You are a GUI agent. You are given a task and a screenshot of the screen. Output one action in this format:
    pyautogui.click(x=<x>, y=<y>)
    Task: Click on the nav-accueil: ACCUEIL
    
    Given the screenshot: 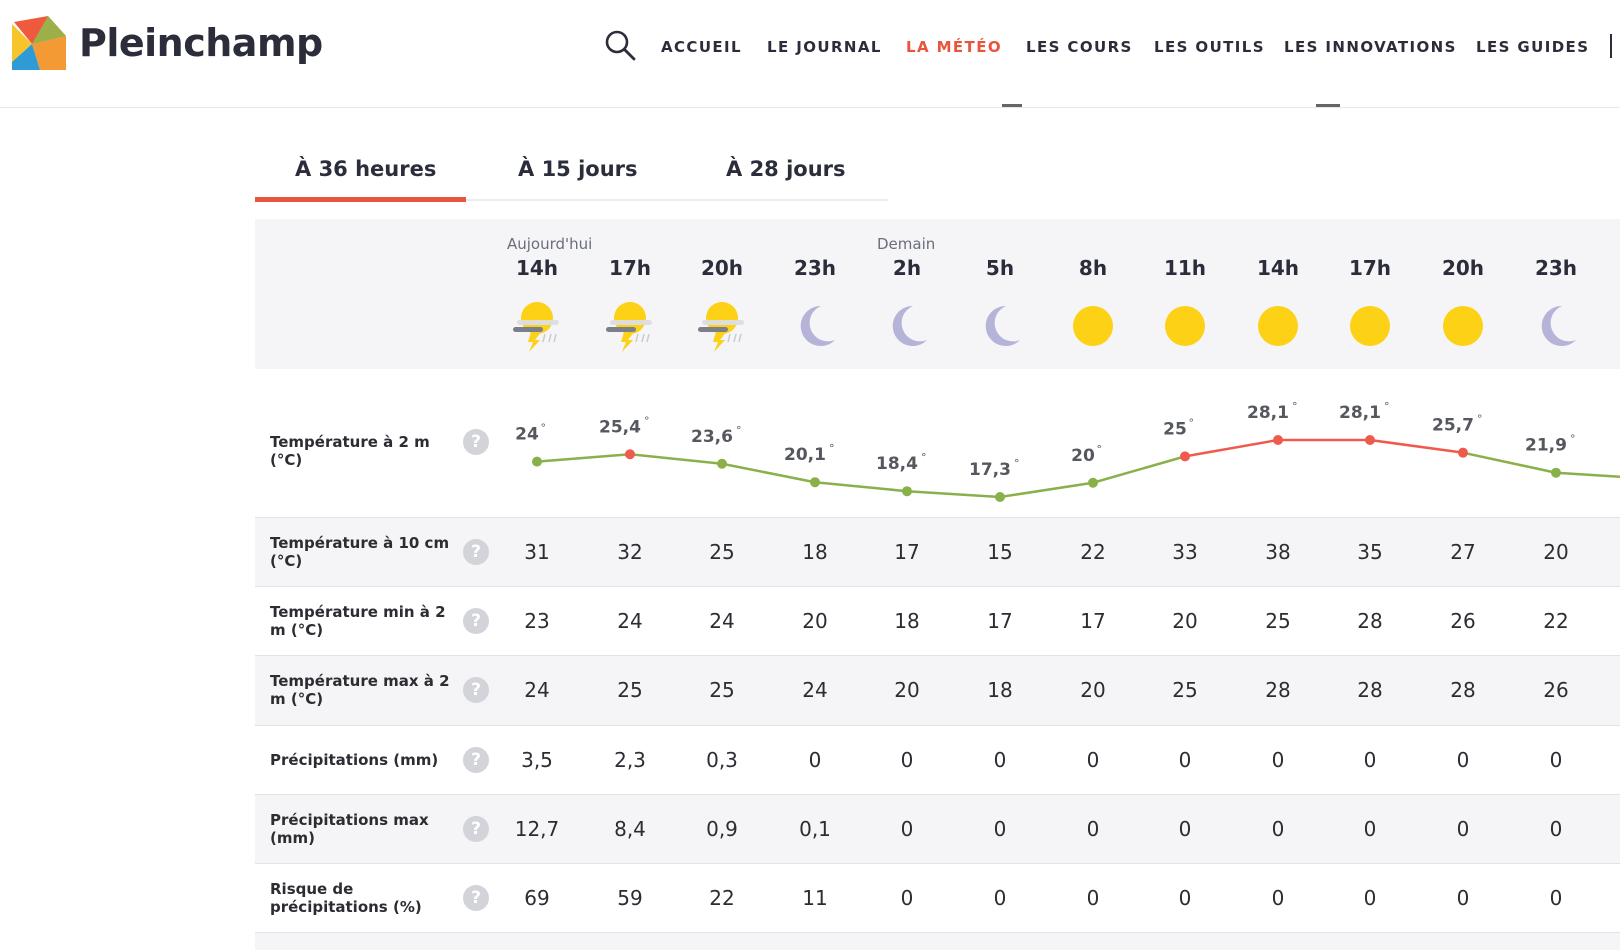 What is the action you would take?
    pyautogui.click(x=701, y=47)
    